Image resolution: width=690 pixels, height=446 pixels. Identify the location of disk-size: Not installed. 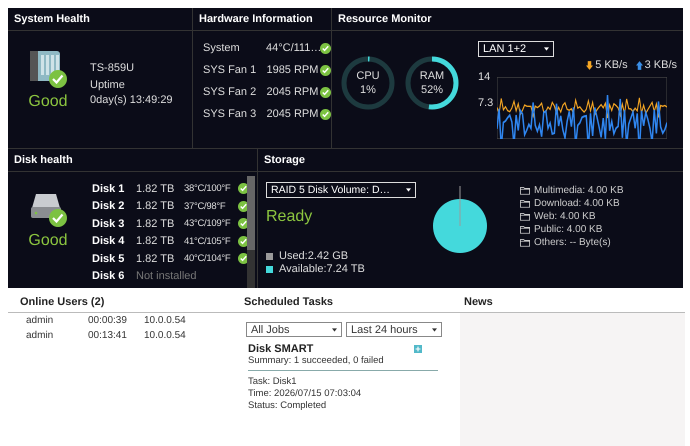
(166, 276).